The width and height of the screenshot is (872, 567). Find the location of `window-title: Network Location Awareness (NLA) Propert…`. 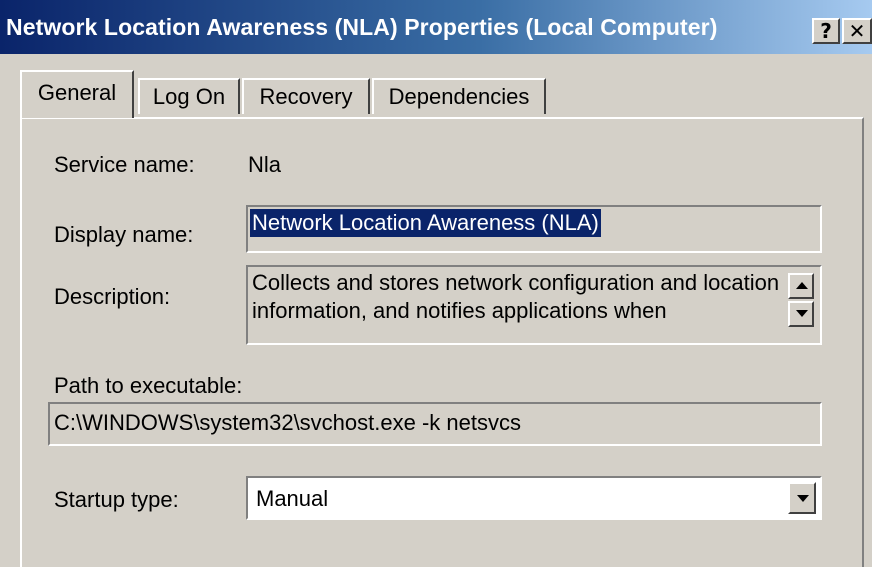

window-title: Network Location Awareness (NLA) Propert… is located at coordinates (362, 27).